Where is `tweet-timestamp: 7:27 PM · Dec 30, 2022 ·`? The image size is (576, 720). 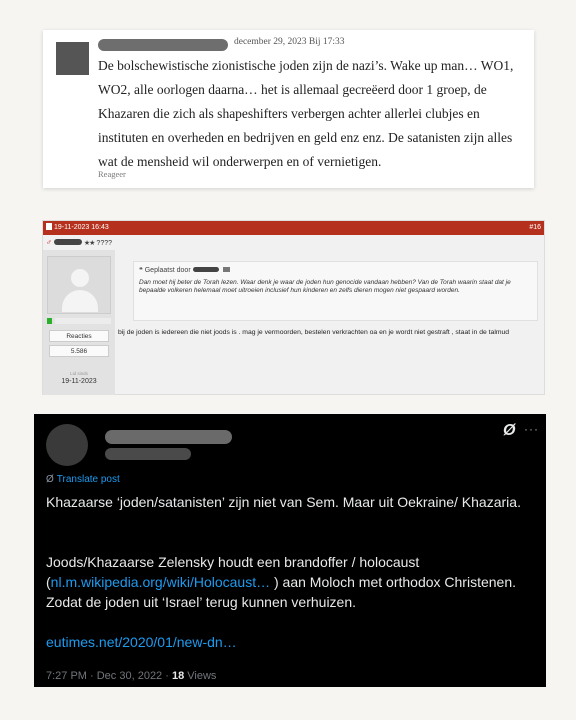 tweet-timestamp: 7:27 PM · Dec 30, 2022 · is located at coordinates (109, 676).